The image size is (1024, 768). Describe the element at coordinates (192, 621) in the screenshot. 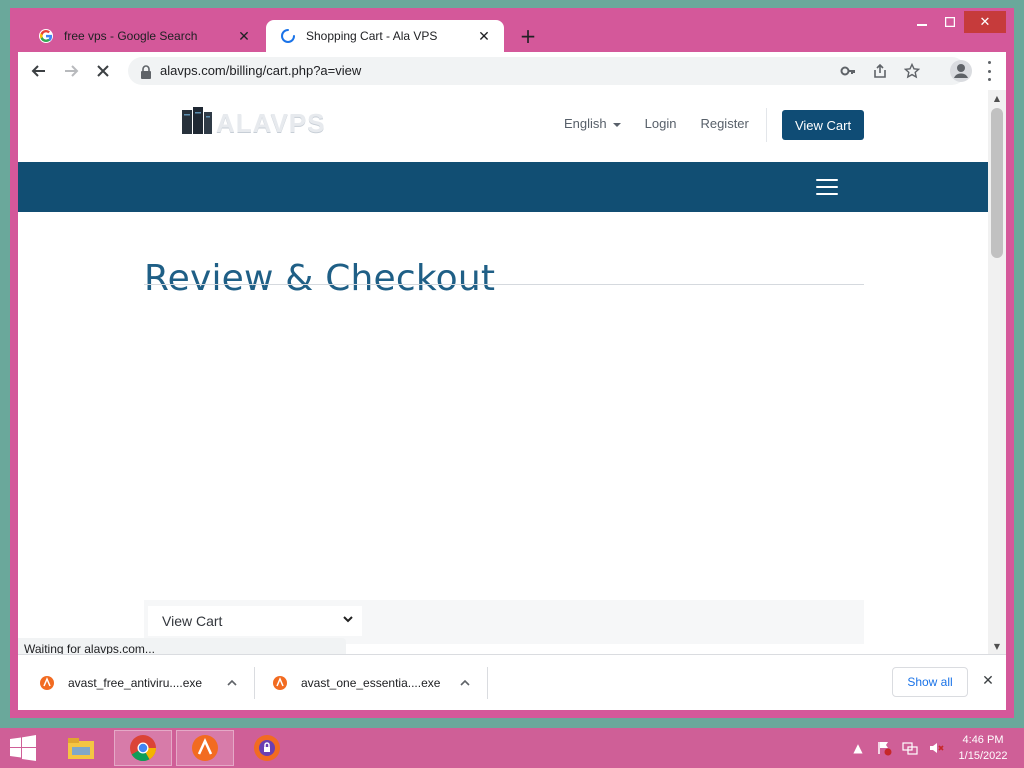

I see `cart-select-value: View Cart` at that location.